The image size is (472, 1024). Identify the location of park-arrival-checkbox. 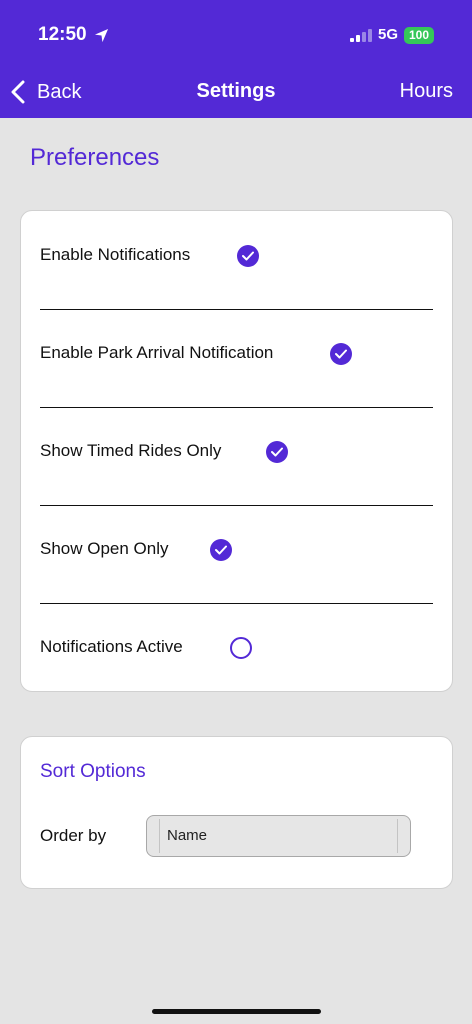
(341, 354).